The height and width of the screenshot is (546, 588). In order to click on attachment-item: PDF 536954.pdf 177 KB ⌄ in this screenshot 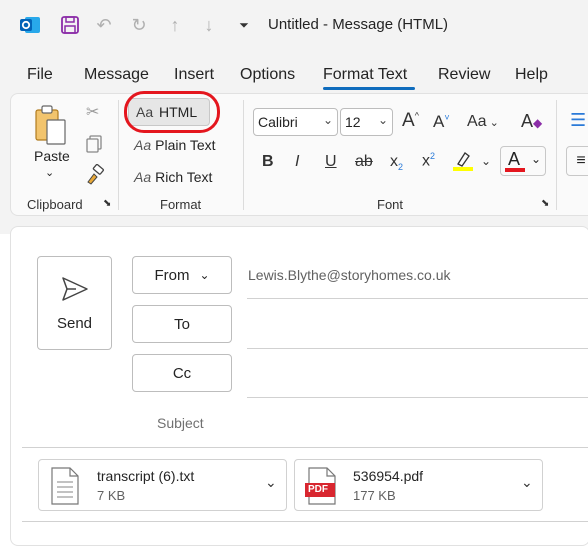, I will do `click(418, 485)`.